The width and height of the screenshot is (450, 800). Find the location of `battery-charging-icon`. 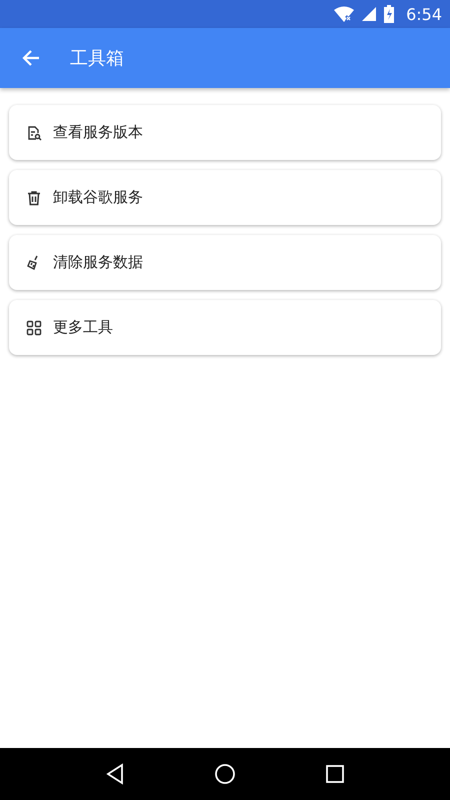

battery-charging-icon is located at coordinates (389, 14).